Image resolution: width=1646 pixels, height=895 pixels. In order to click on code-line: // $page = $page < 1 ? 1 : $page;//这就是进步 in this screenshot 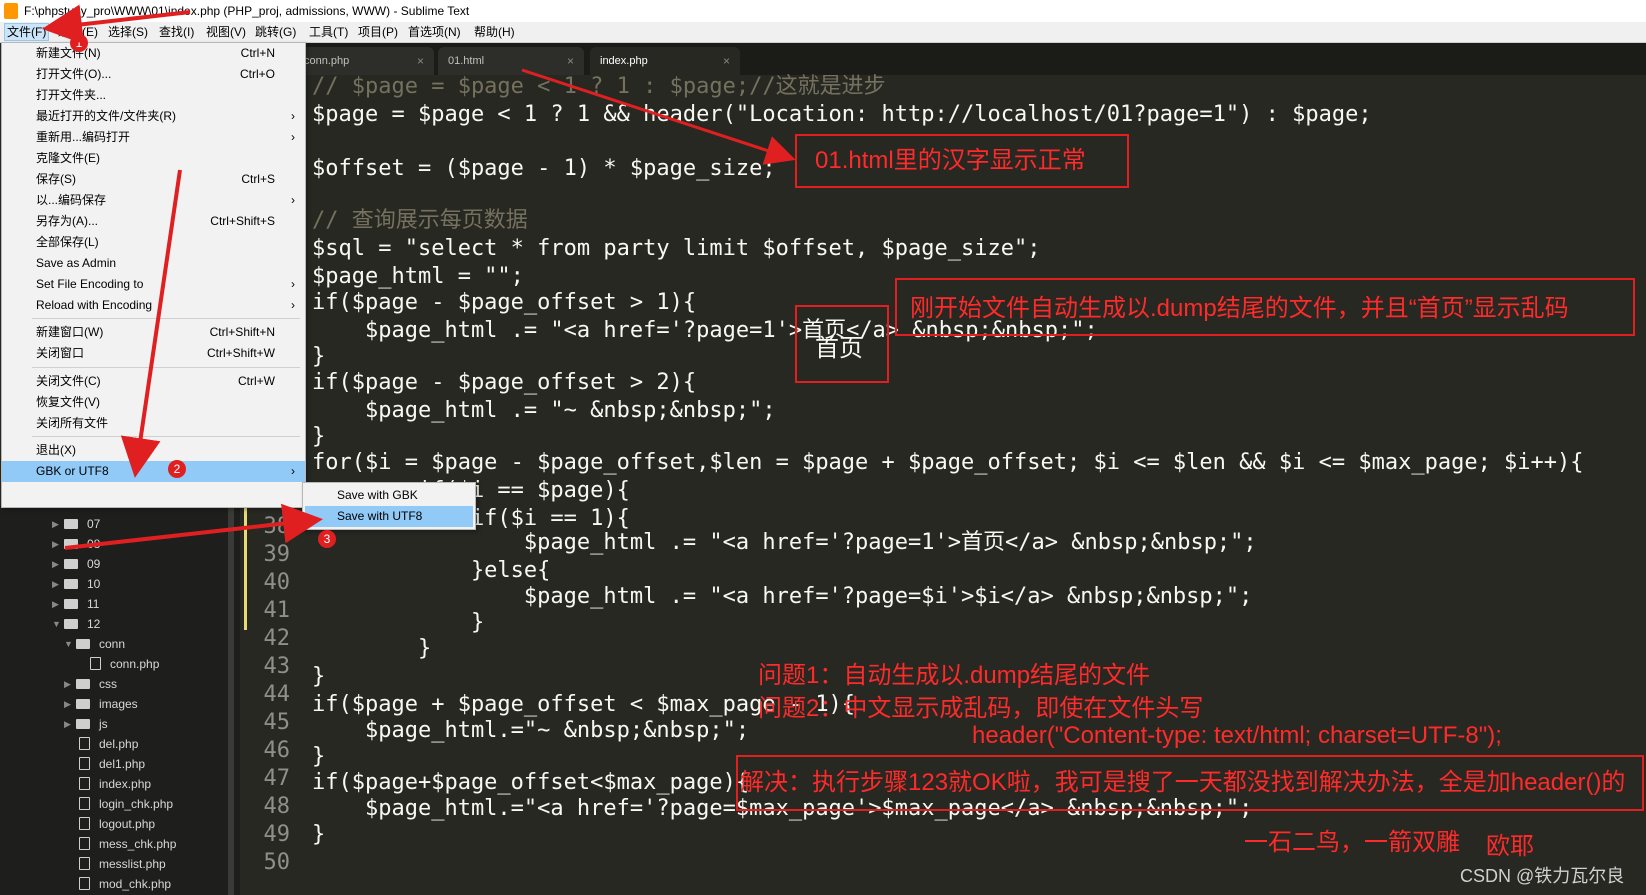, I will do `click(599, 87)`.